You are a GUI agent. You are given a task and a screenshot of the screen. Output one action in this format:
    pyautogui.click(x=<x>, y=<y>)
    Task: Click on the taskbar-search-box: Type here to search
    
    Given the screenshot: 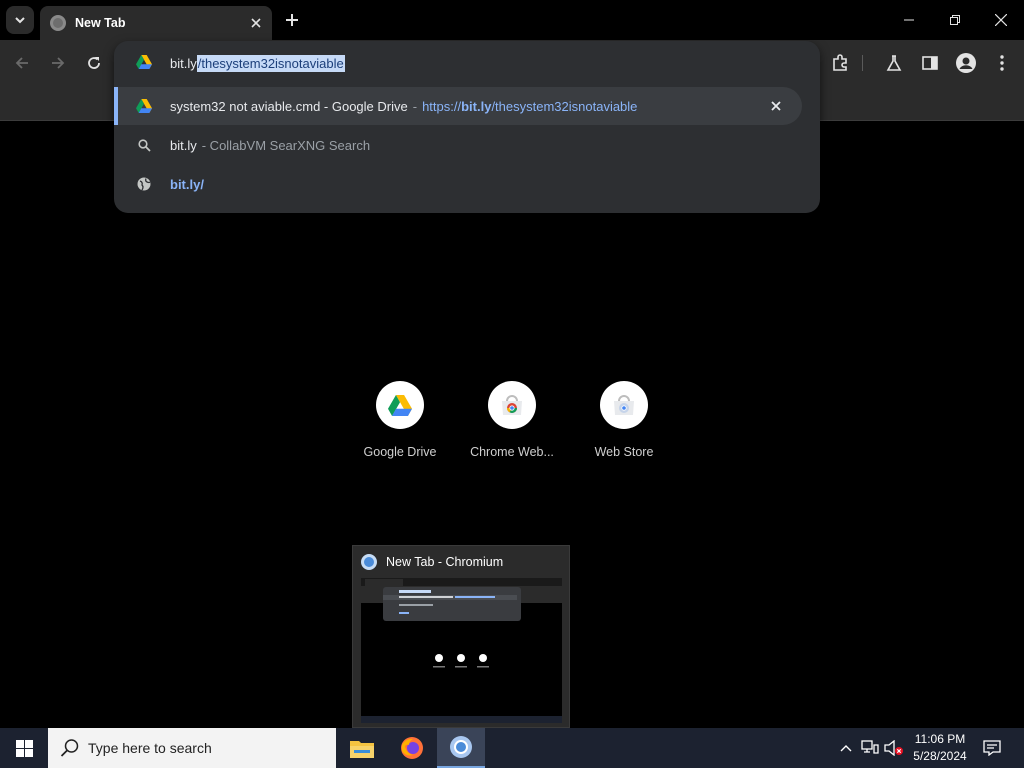 What is the action you would take?
    pyautogui.click(x=192, y=748)
    